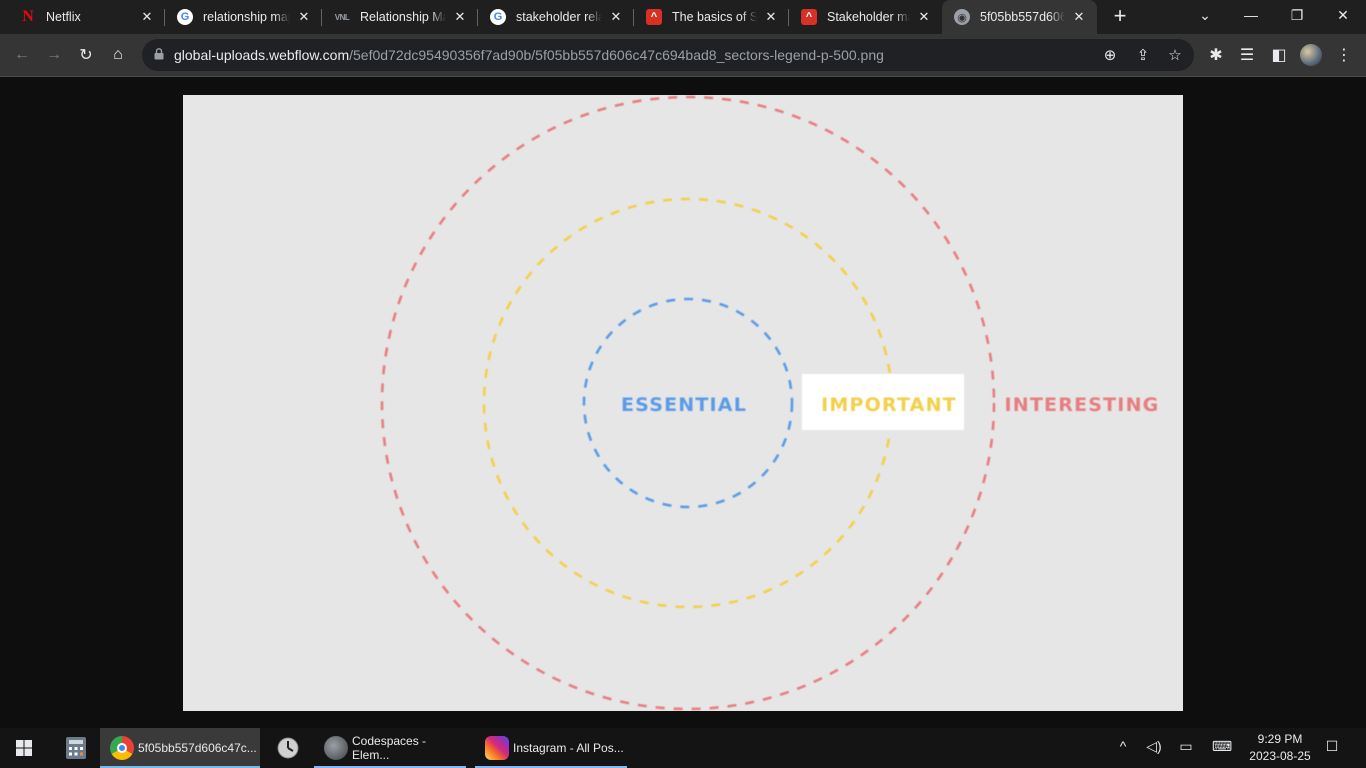  What do you see at coordinates (86, 17) in the screenshot?
I see `tab-netflix: N Netflix ✕` at bounding box center [86, 17].